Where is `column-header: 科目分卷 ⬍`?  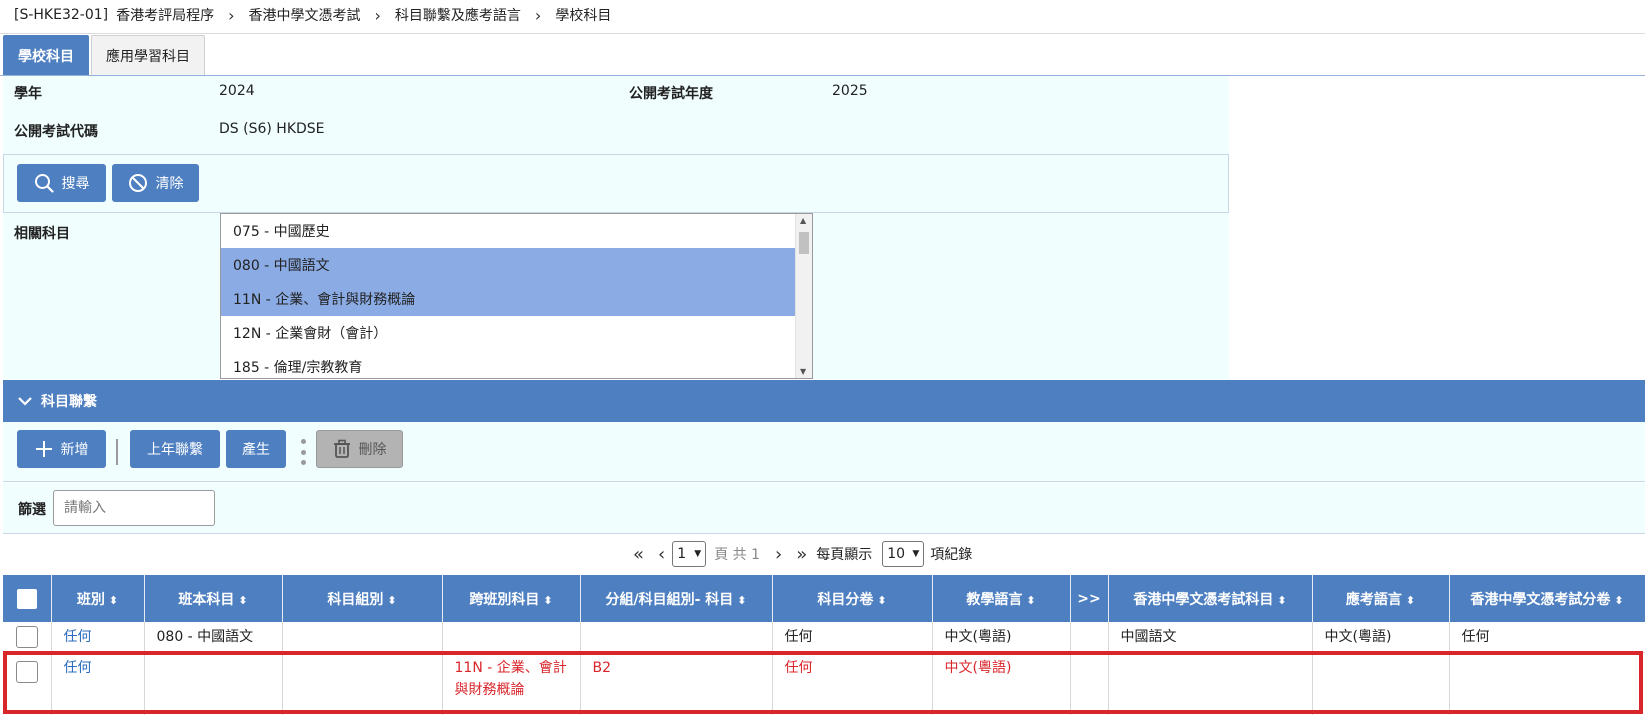 column-header: 科目分卷 ⬍ is located at coordinates (852, 598).